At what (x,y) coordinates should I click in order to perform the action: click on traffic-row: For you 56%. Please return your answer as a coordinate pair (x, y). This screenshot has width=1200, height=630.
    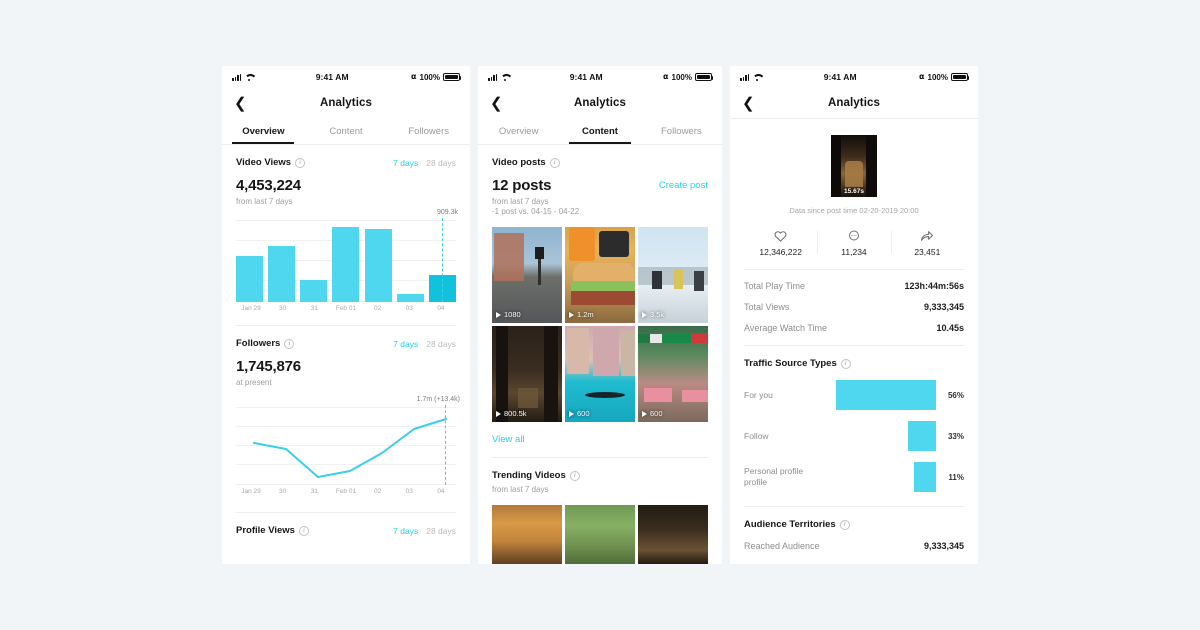
    Looking at the image, I should click on (854, 395).